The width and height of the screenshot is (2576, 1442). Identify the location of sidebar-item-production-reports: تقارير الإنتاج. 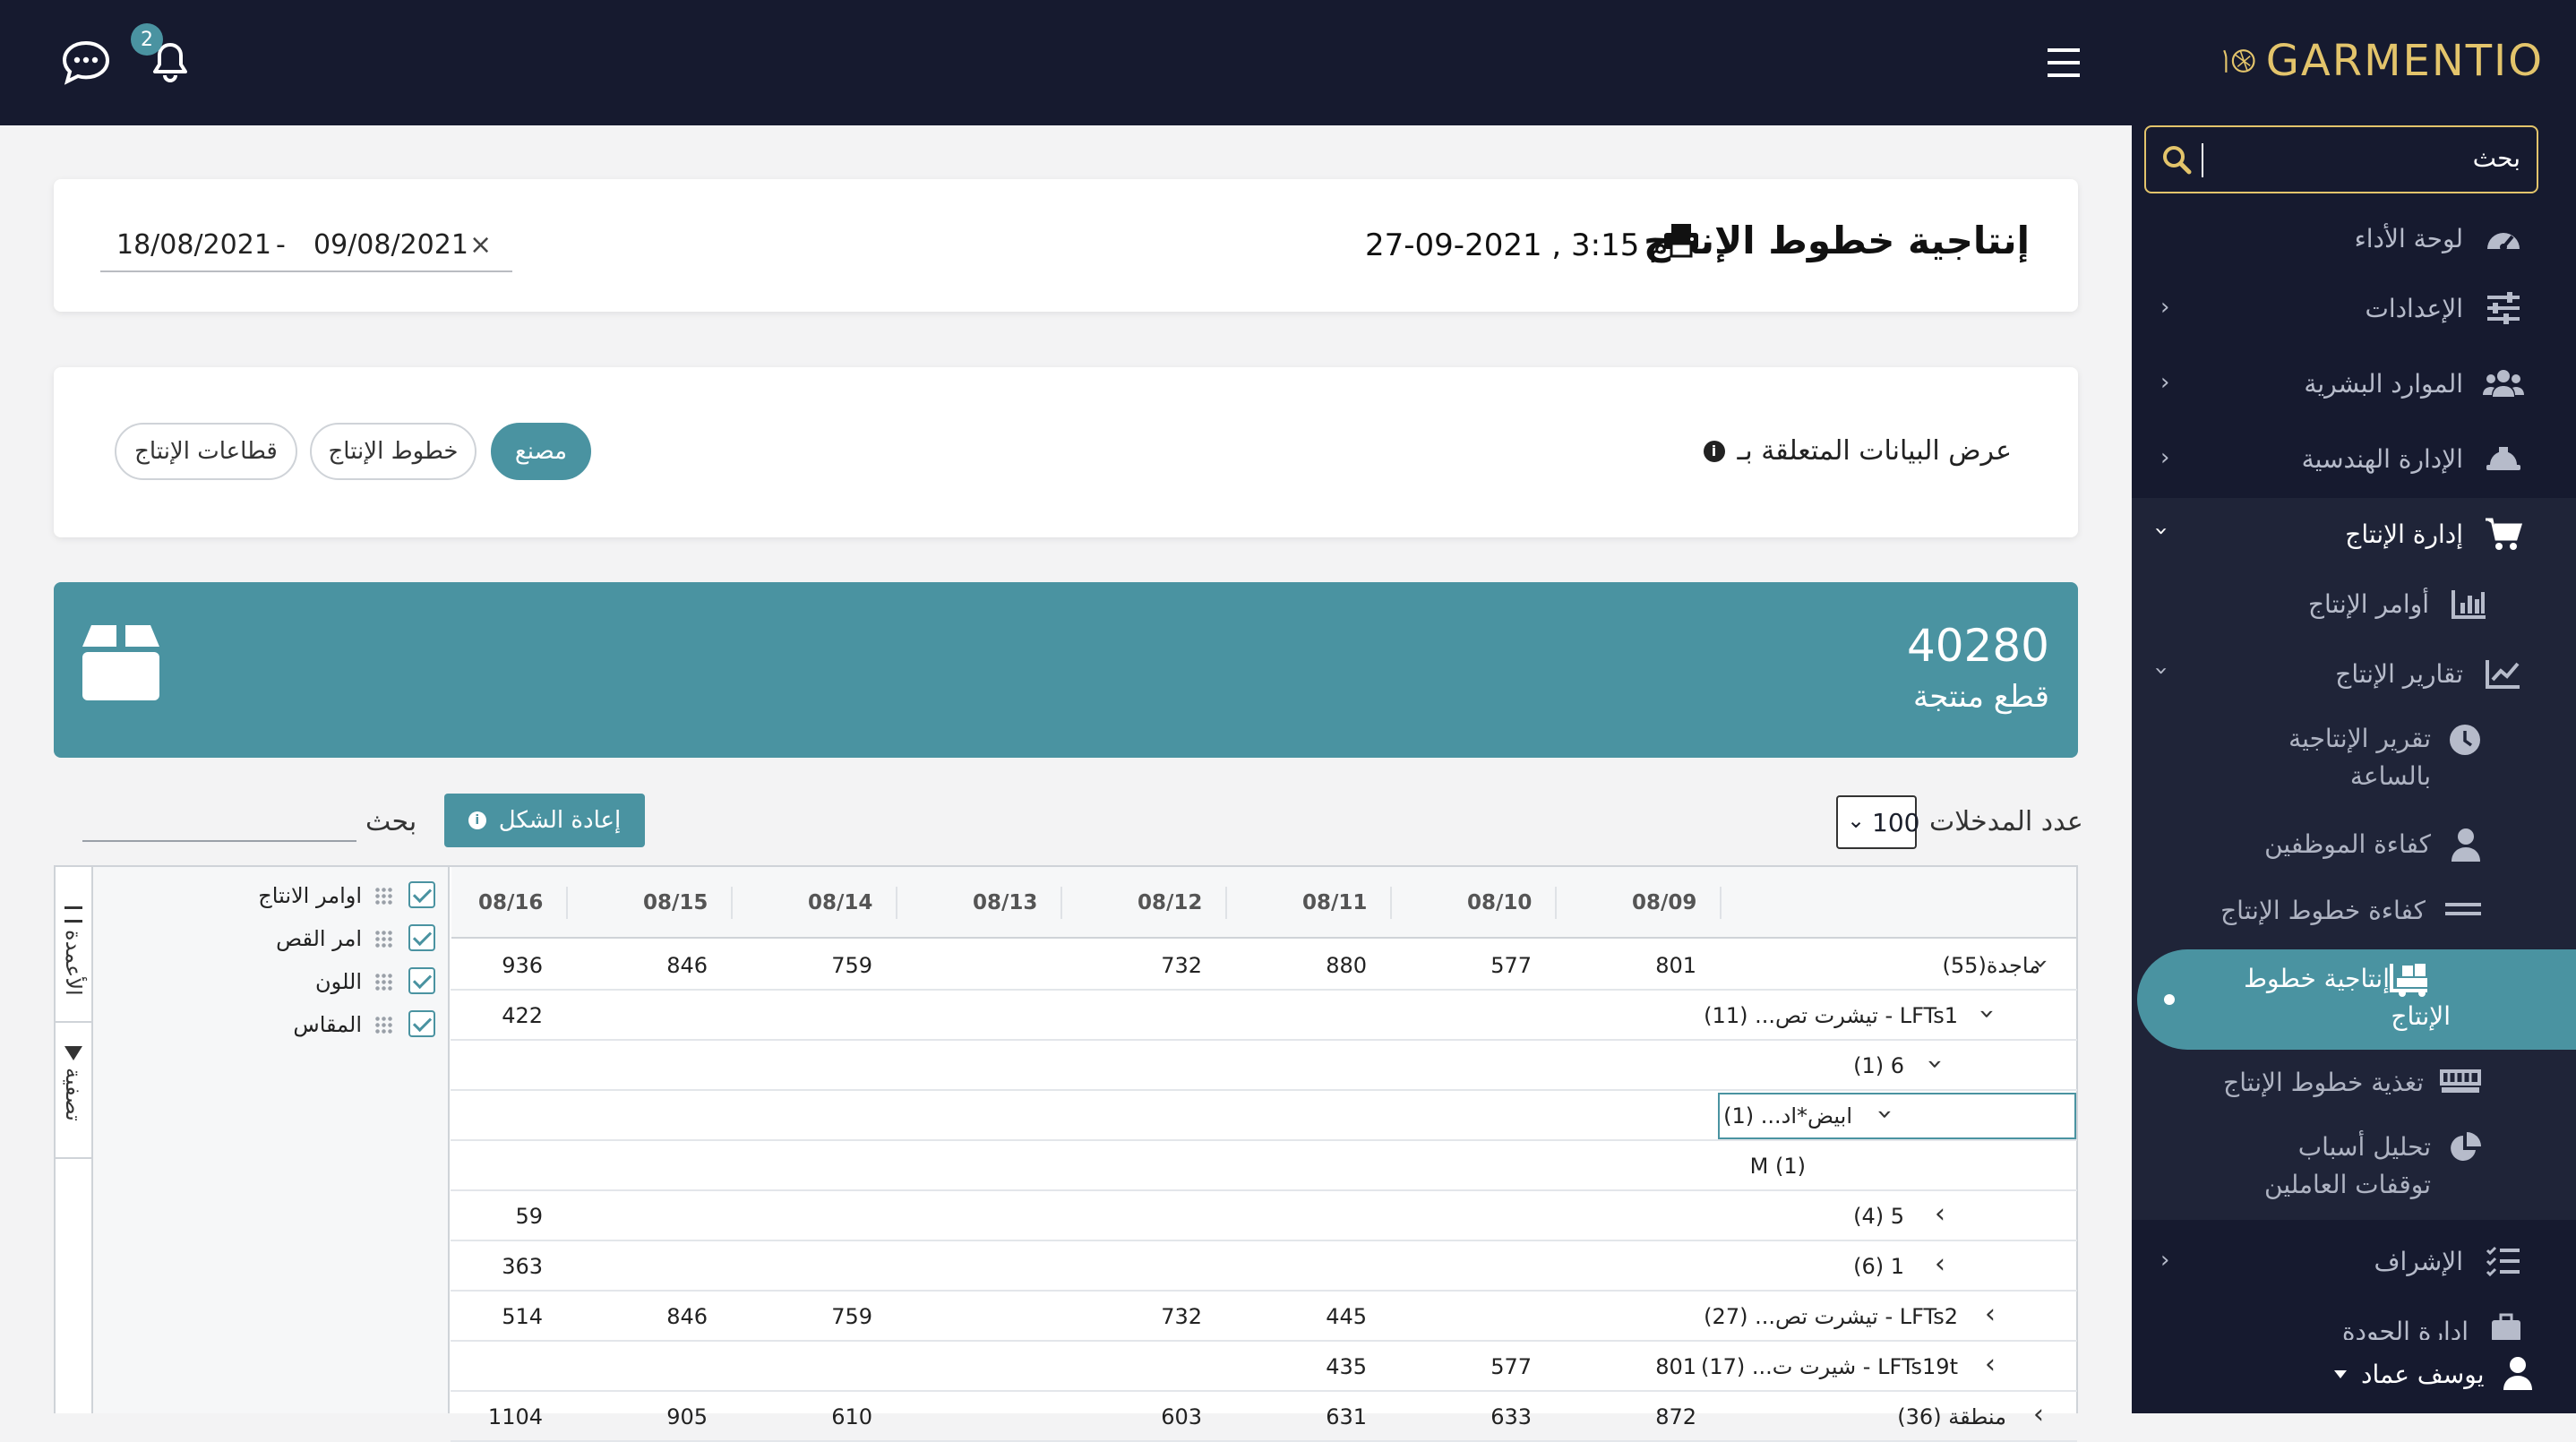
(2345, 673).